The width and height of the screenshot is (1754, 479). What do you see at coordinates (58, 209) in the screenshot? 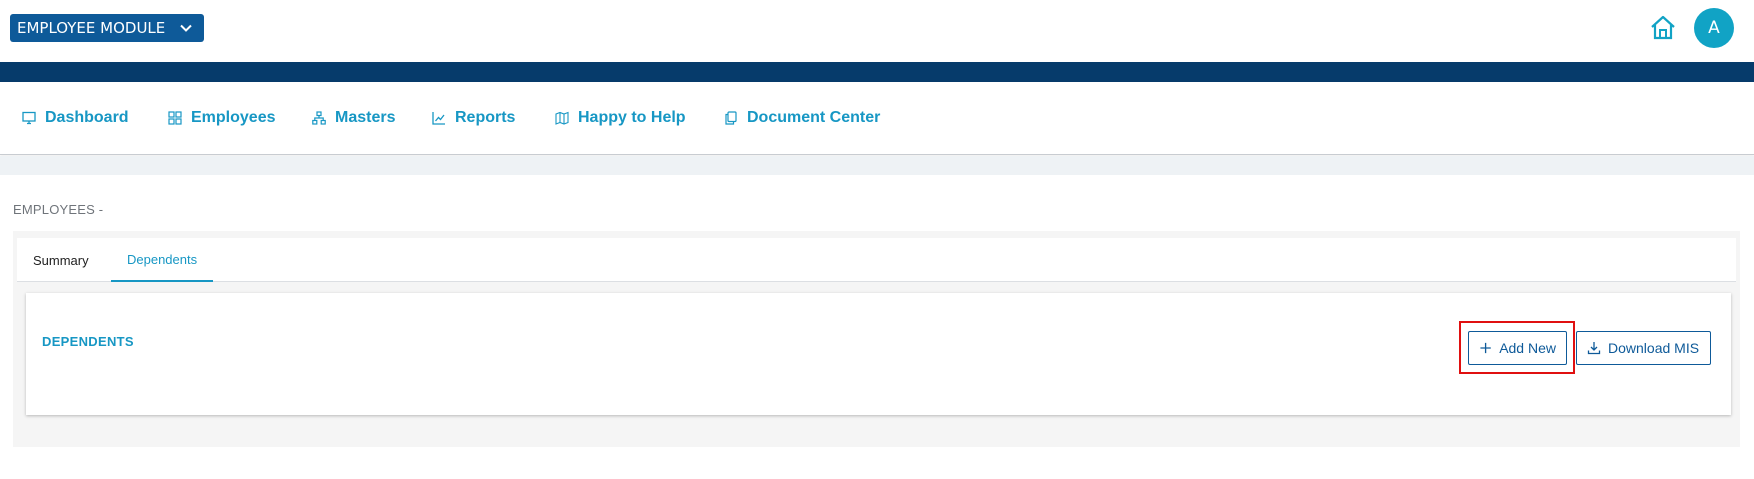
I see `page-title: EMPLOYEES -` at bounding box center [58, 209].